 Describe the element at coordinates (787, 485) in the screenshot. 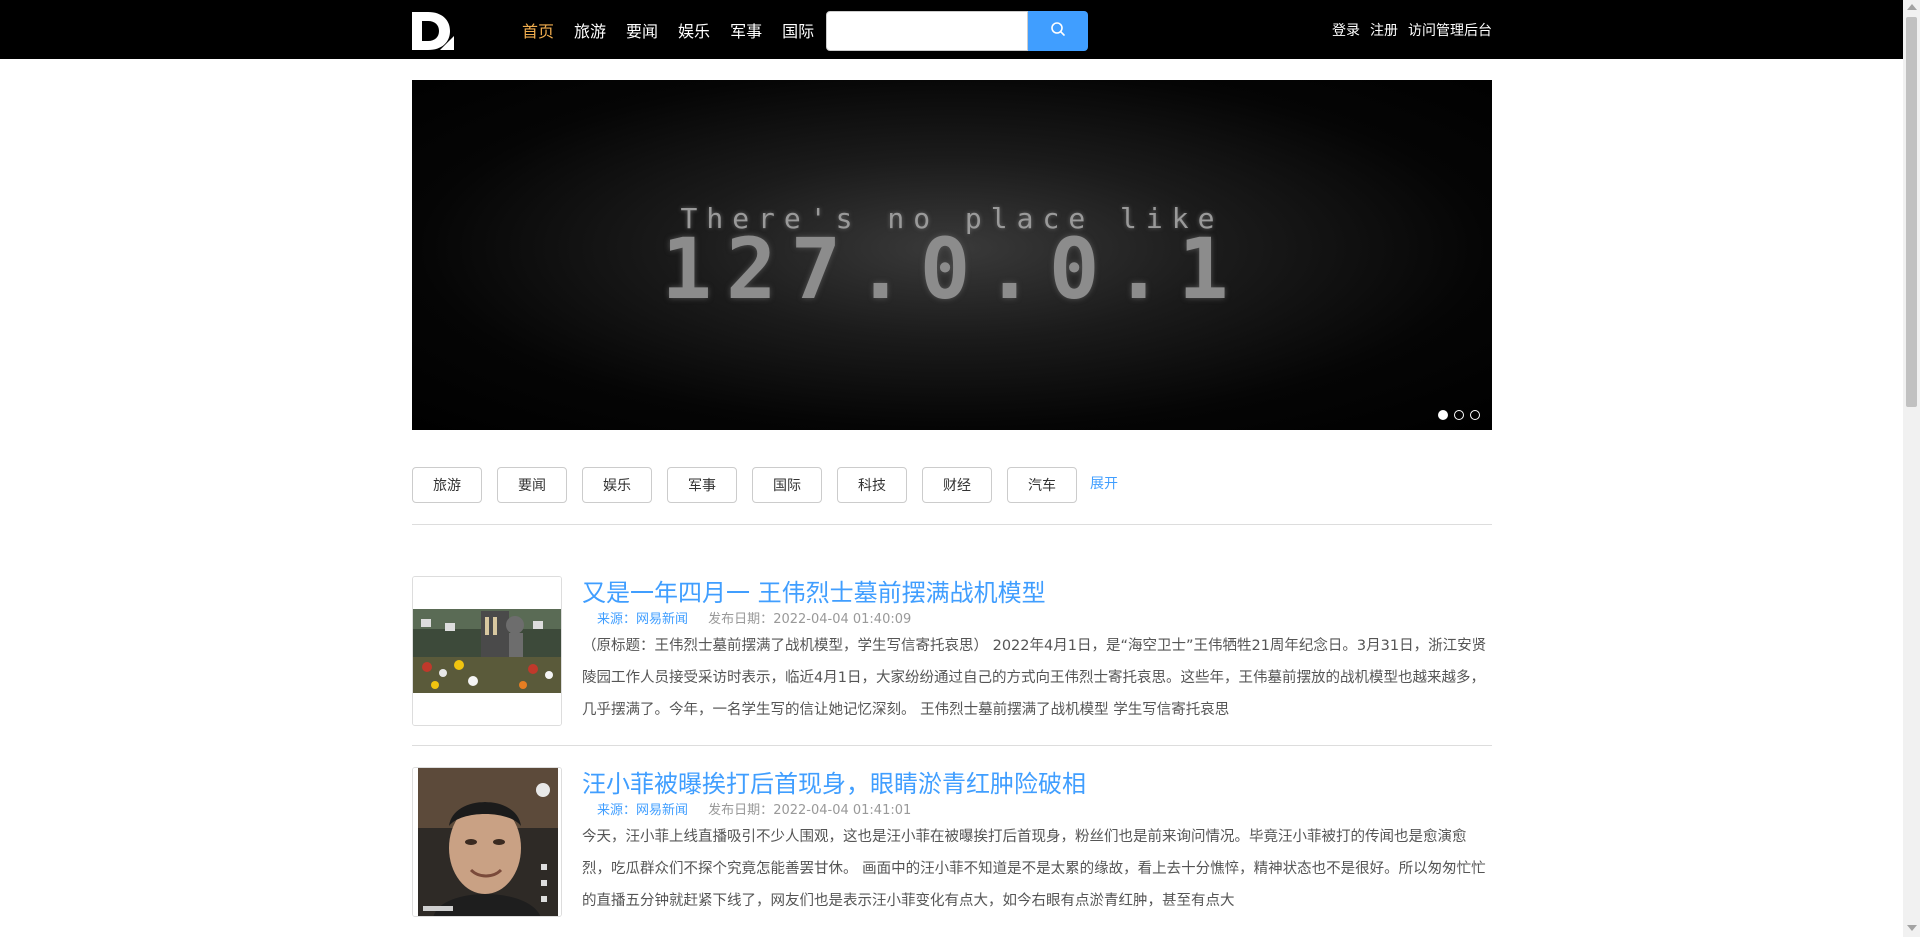

I see `category-international: 国际` at that location.